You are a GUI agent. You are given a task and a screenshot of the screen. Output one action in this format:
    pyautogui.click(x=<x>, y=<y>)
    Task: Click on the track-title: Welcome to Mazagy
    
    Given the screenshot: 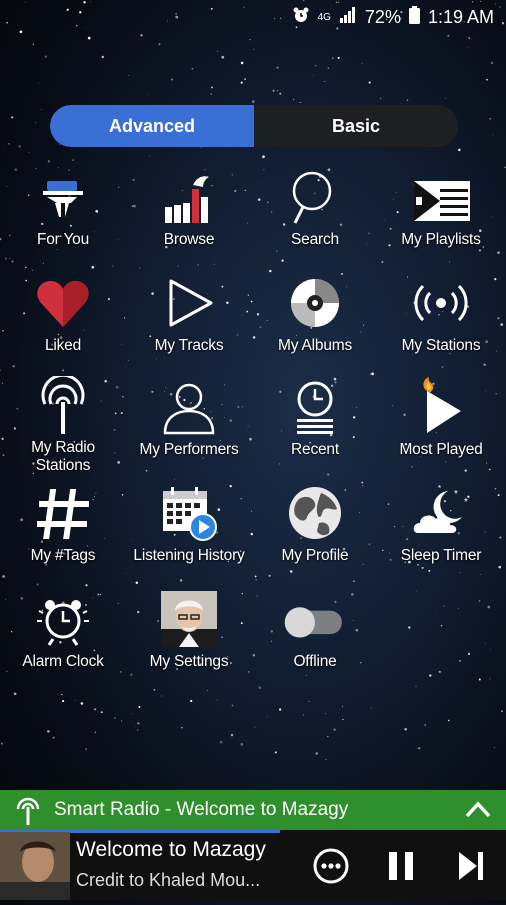 What is the action you would take?
    pyautogui.click(x=171, y=849)
    